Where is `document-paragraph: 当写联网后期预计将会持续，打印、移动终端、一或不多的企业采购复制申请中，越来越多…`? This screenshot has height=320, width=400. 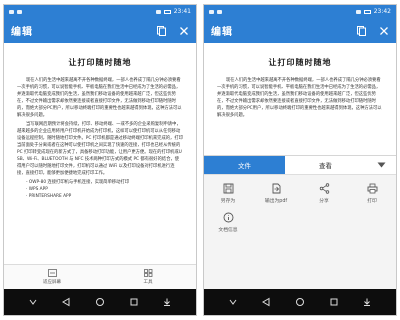
document-paragraph: 当写联网后期预计将会持续，打印、移动终端、一或不多的企业采购复制申请中，越来越多… is located at coordinates (100, 149).